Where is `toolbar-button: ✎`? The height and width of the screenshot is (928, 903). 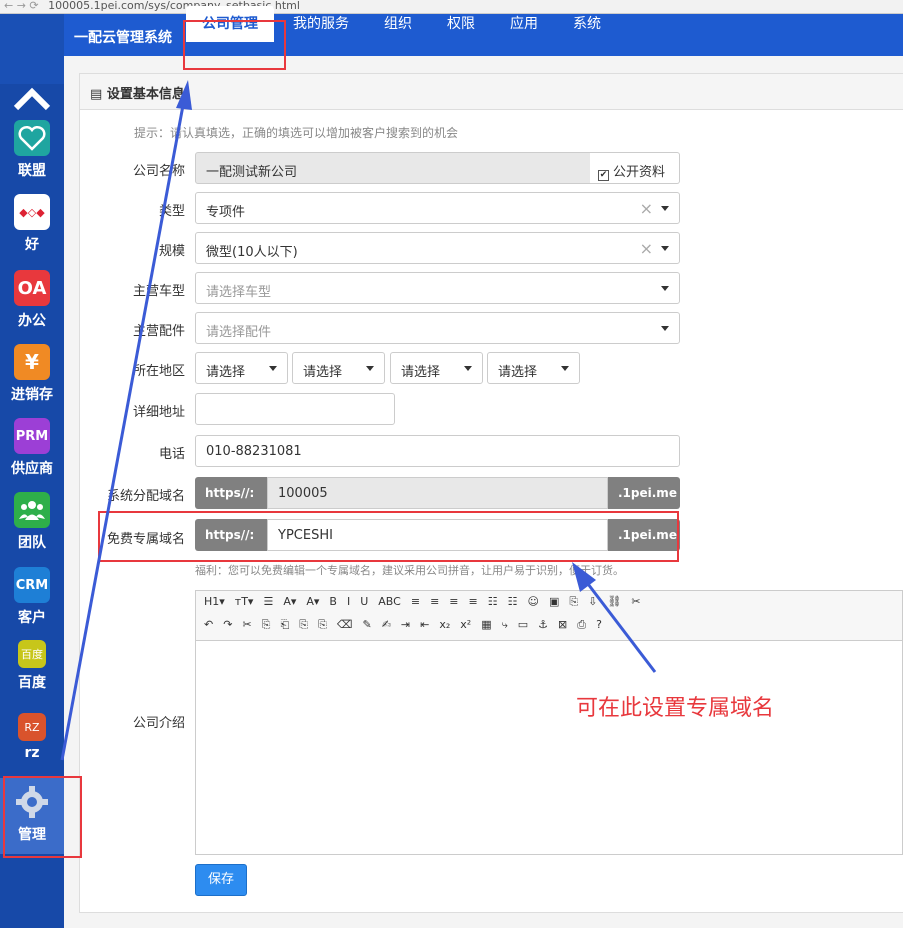
toolbar-button: ✎ is located at coordinates (366, 624).